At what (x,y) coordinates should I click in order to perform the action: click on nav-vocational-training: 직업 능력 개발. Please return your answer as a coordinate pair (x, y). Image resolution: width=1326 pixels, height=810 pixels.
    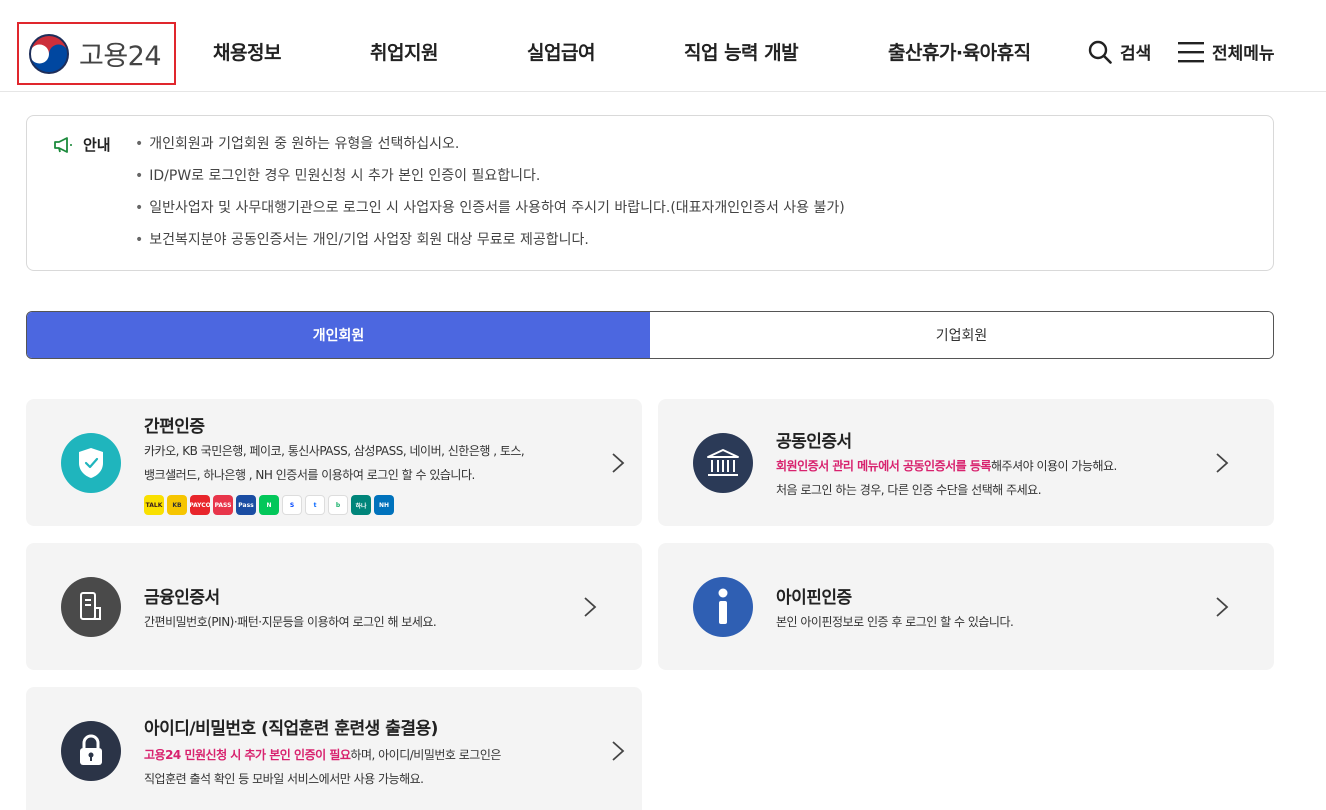
    Looking at the image, I should click on (741, 51).